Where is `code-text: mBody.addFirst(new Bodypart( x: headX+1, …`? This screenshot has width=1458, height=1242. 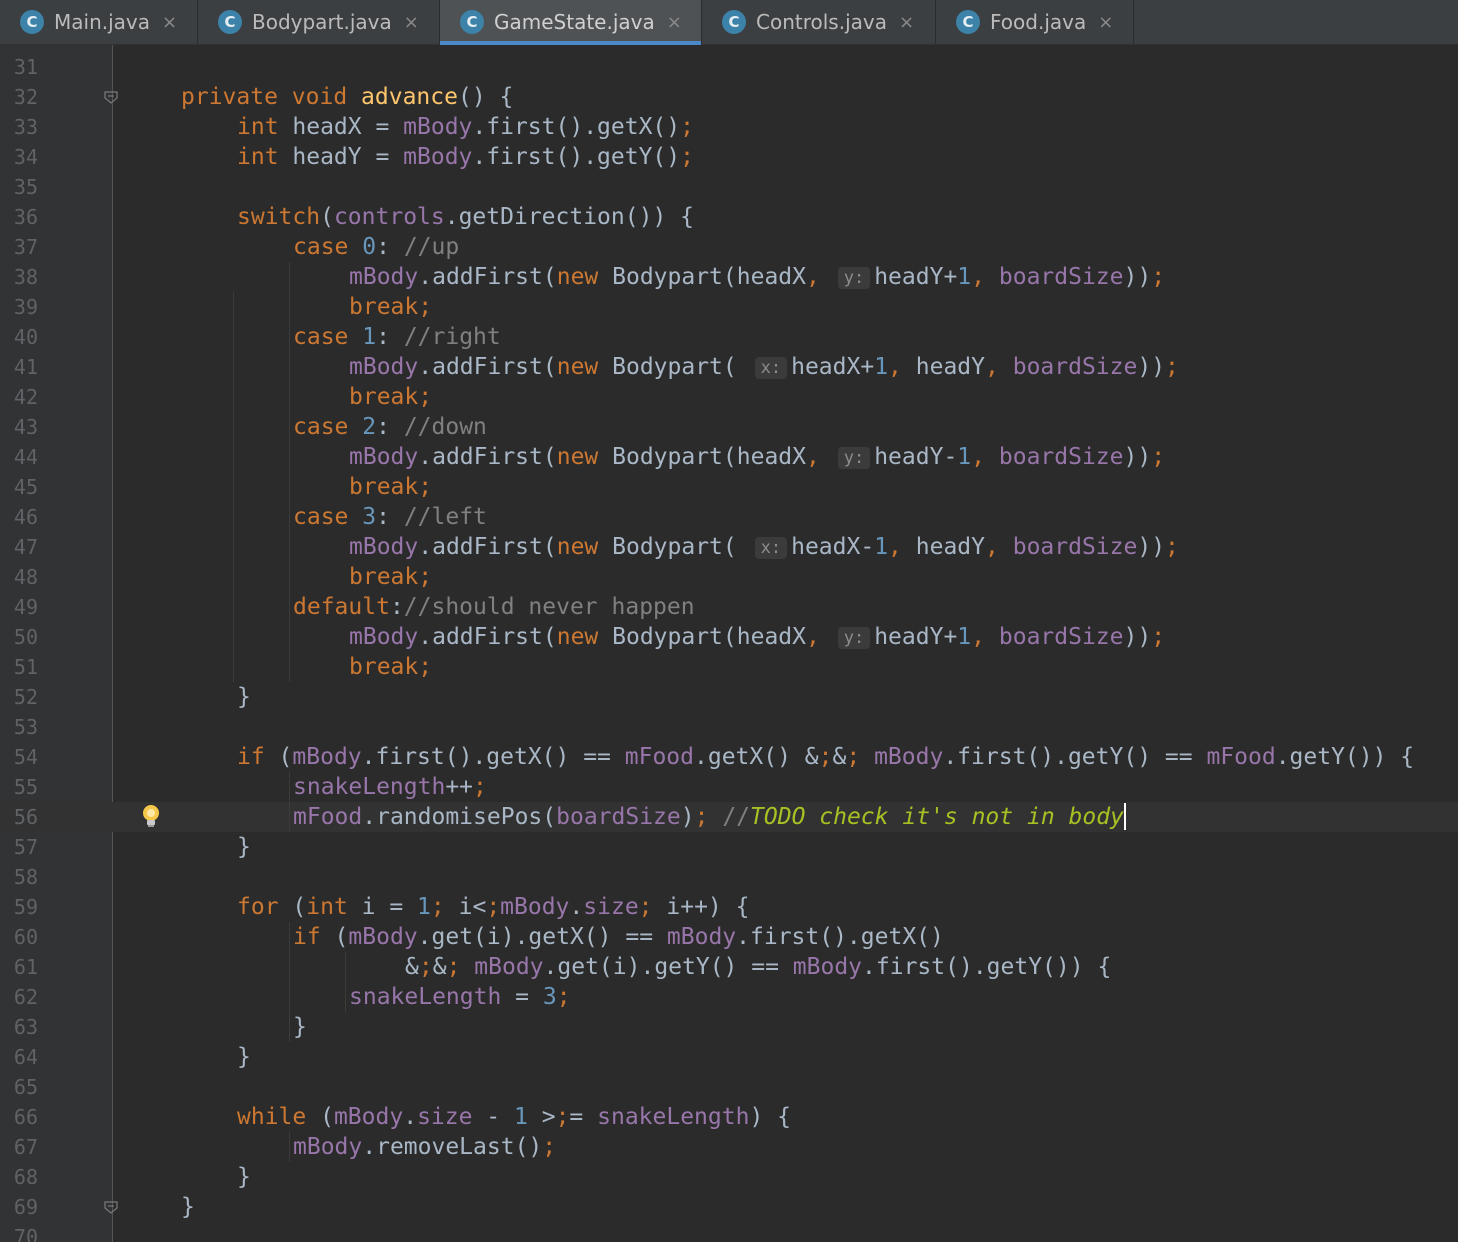
code-text: mBody.addFirst(new Bodypart( x: headX+1, … is located at coordinates (764, 367).